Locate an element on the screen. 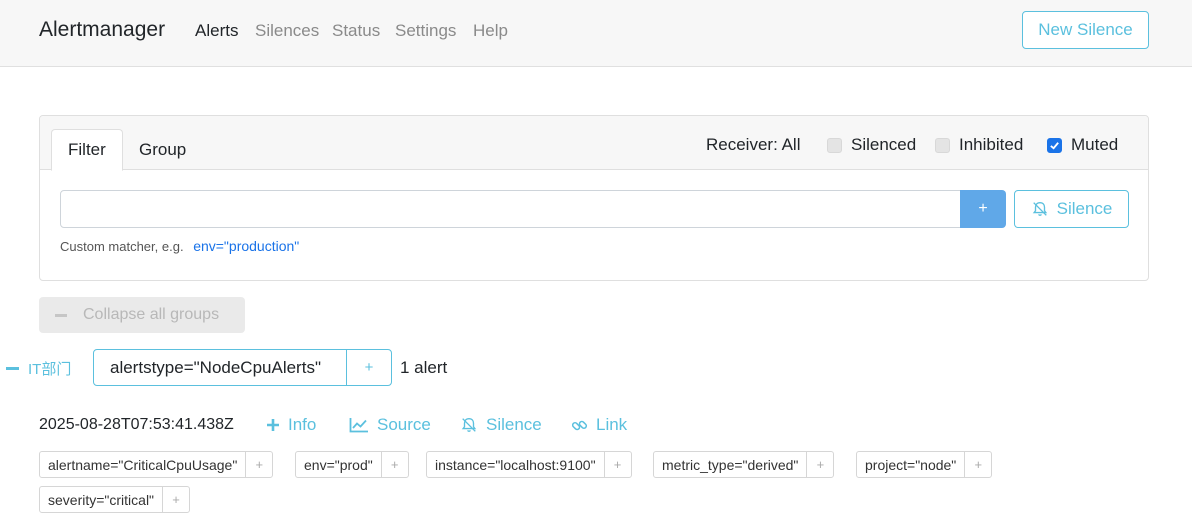 This screenshot has width=1192, height=532. label-chip-text: project="node" is located at coordinates (911, 464).